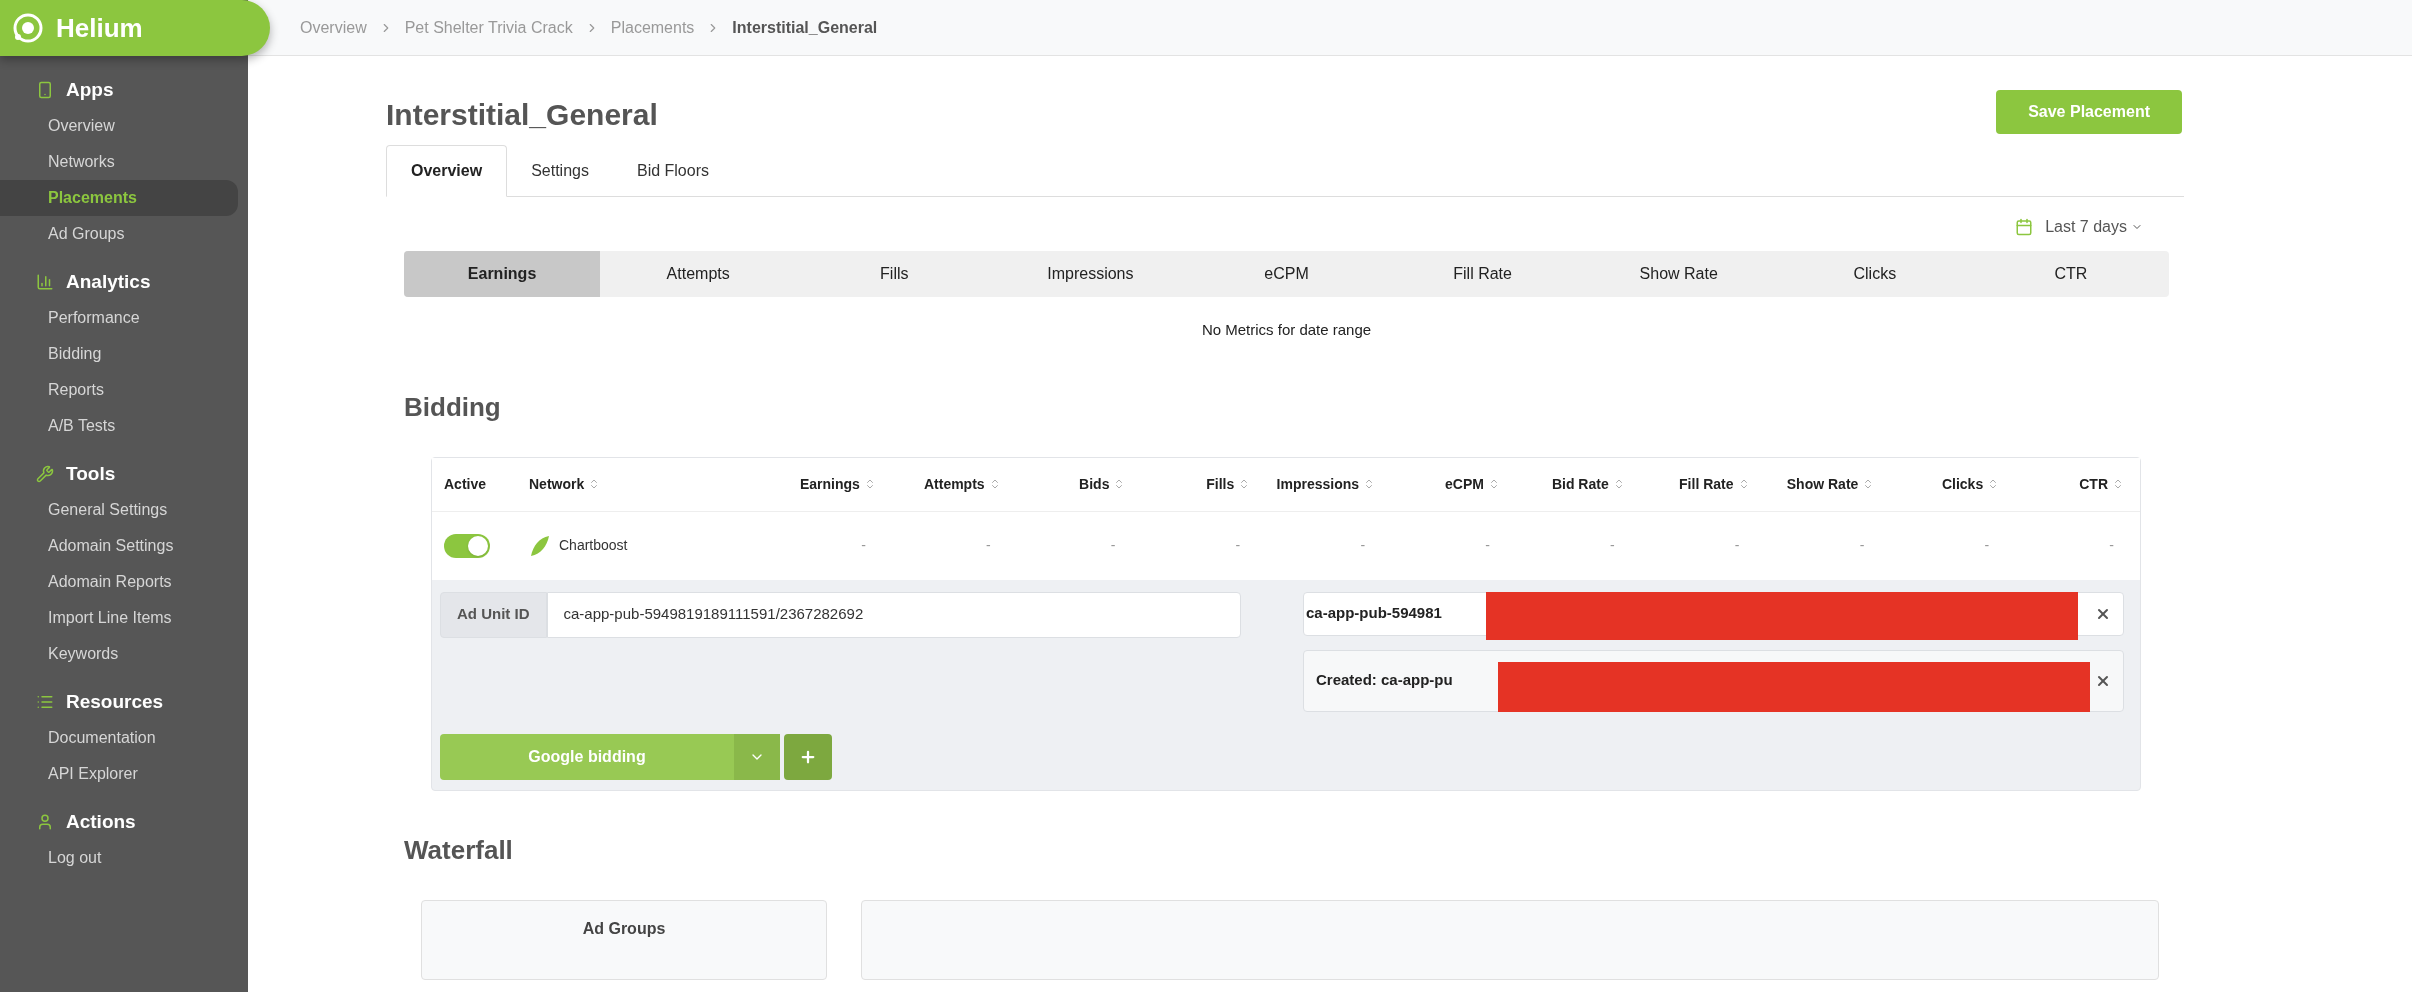  Describe the element at coordinates (672, 171) in the screenshot. I see `tab: Bid Floors` at that location.